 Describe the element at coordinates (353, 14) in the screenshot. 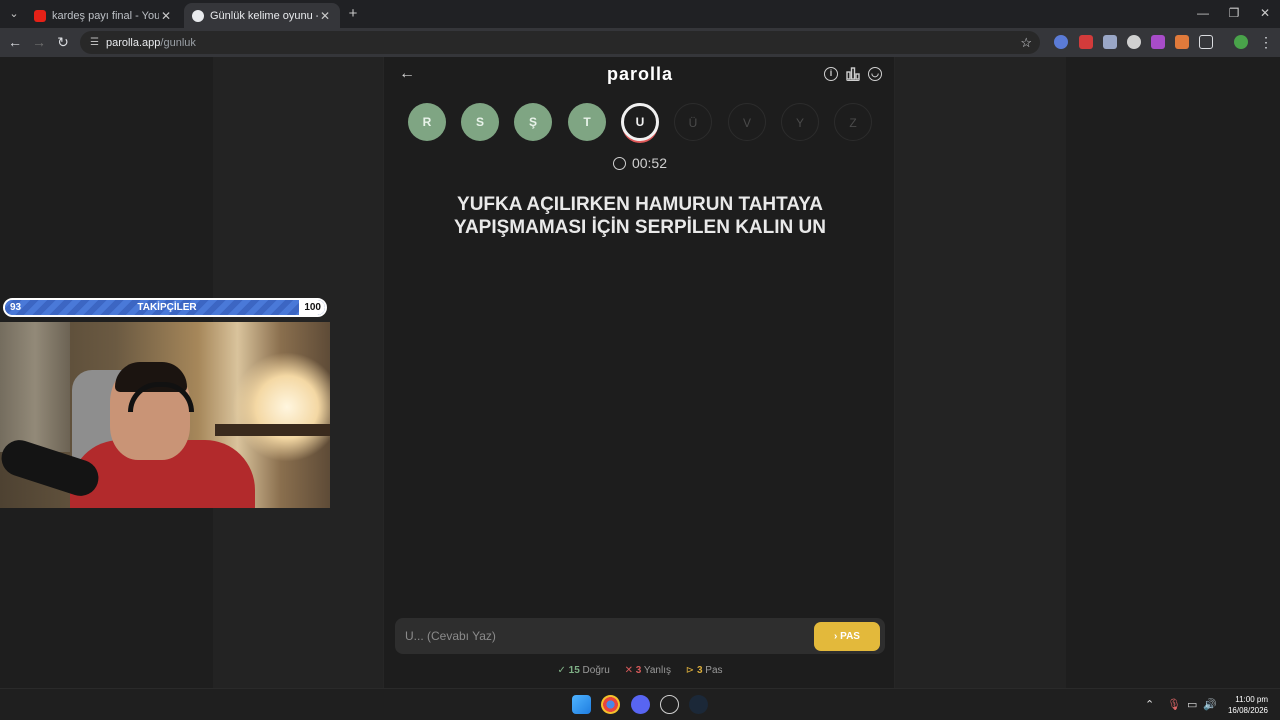

I see `new-tab-button: +` at that location.